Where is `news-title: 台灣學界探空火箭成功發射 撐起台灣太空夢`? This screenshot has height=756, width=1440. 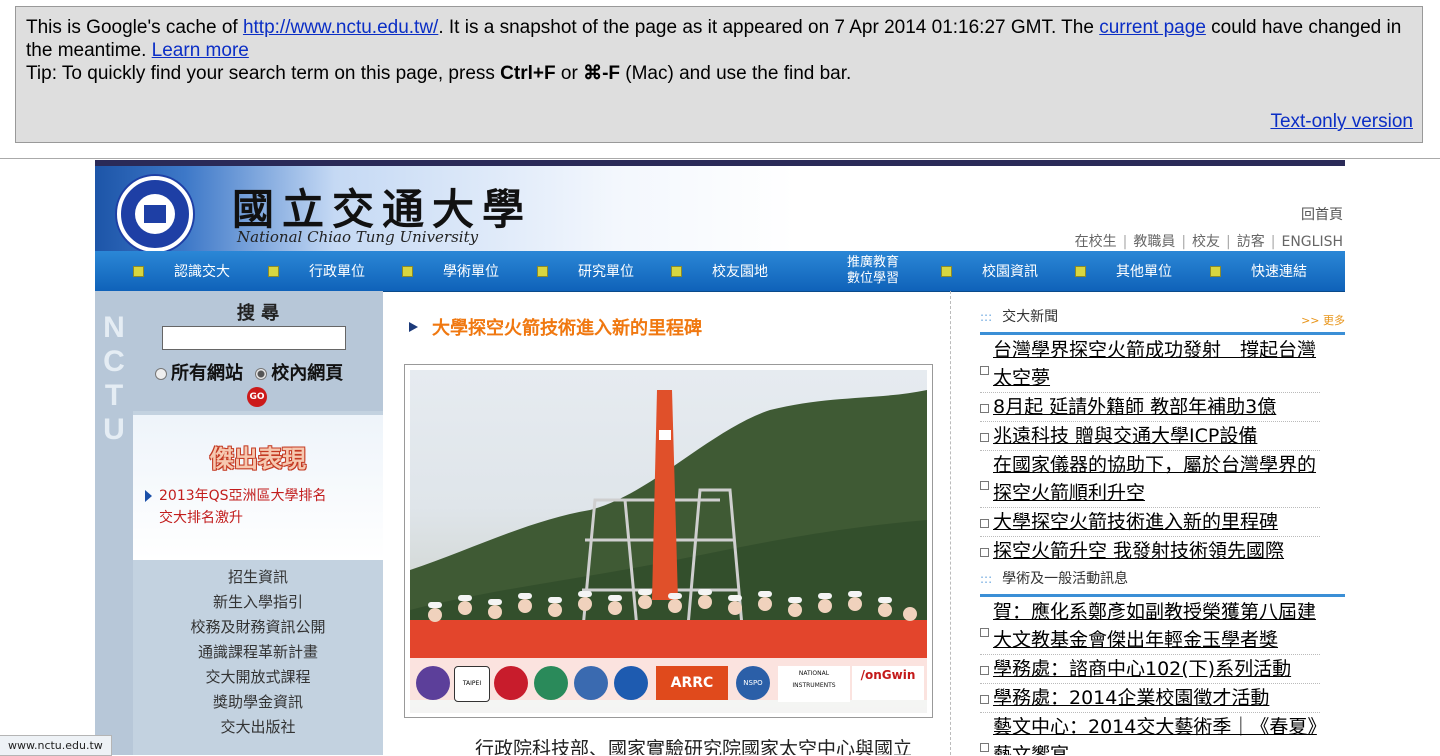
news-title: 台灣學界探空火箭成功發射 撐起台灣太空夢 is located at coordinates (1154, 364).